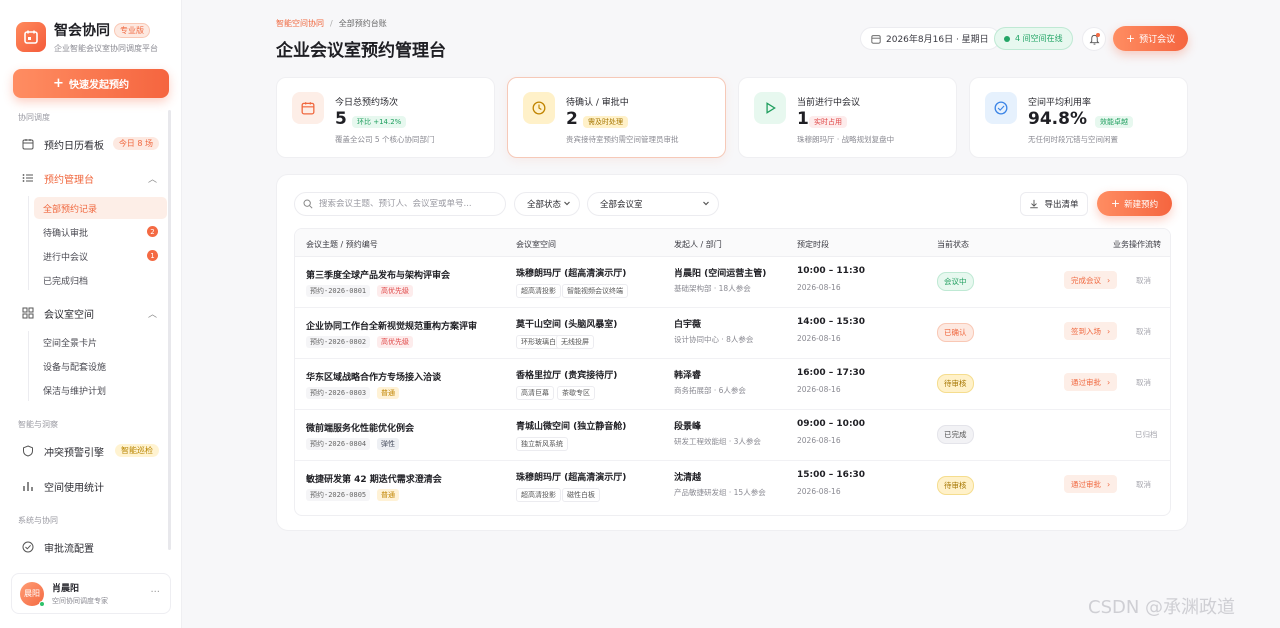 This screenshot has width=1280, height=628. Describe the element at coordinates (720, 492) in the screenshot. I see `organizer-department: 产品敏捷研发组 · 15人参会` at that location.